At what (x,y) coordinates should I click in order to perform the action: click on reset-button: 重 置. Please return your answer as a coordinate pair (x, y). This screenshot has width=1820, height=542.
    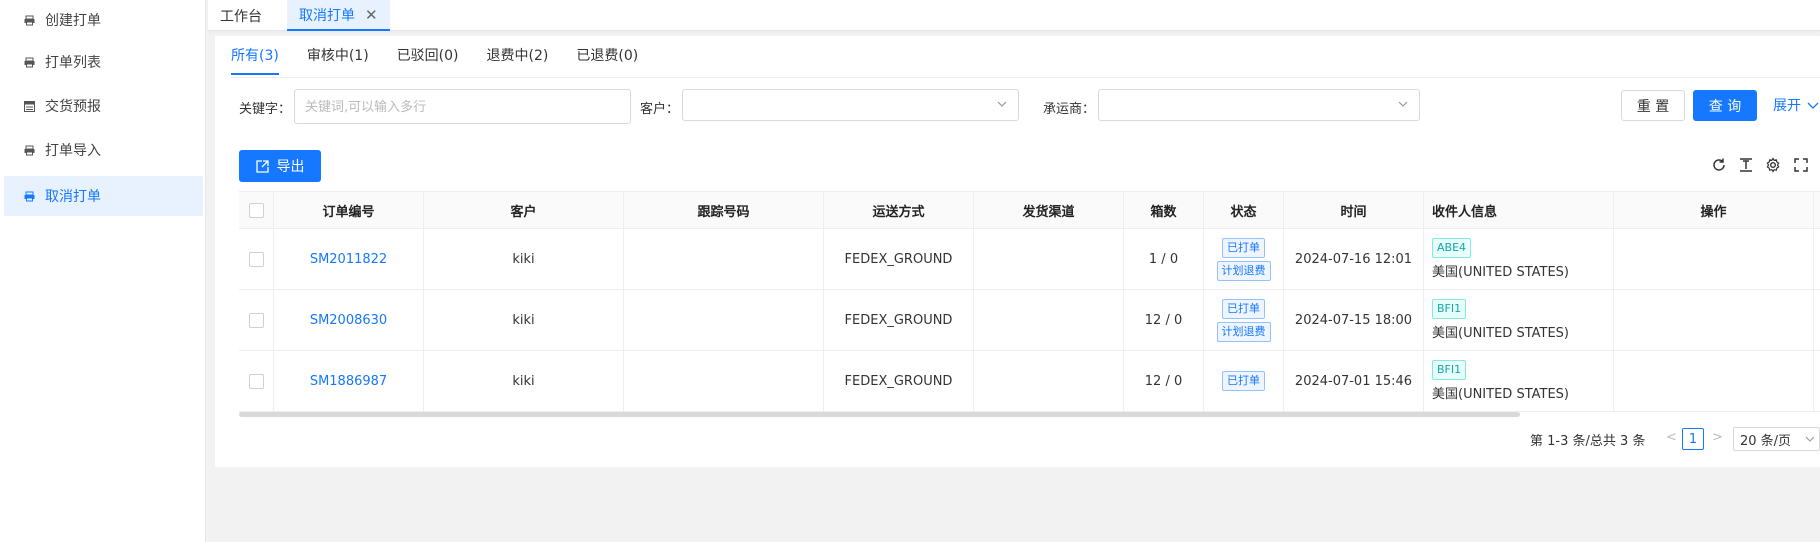
    Looking at the image, I should click on (1653, 105).